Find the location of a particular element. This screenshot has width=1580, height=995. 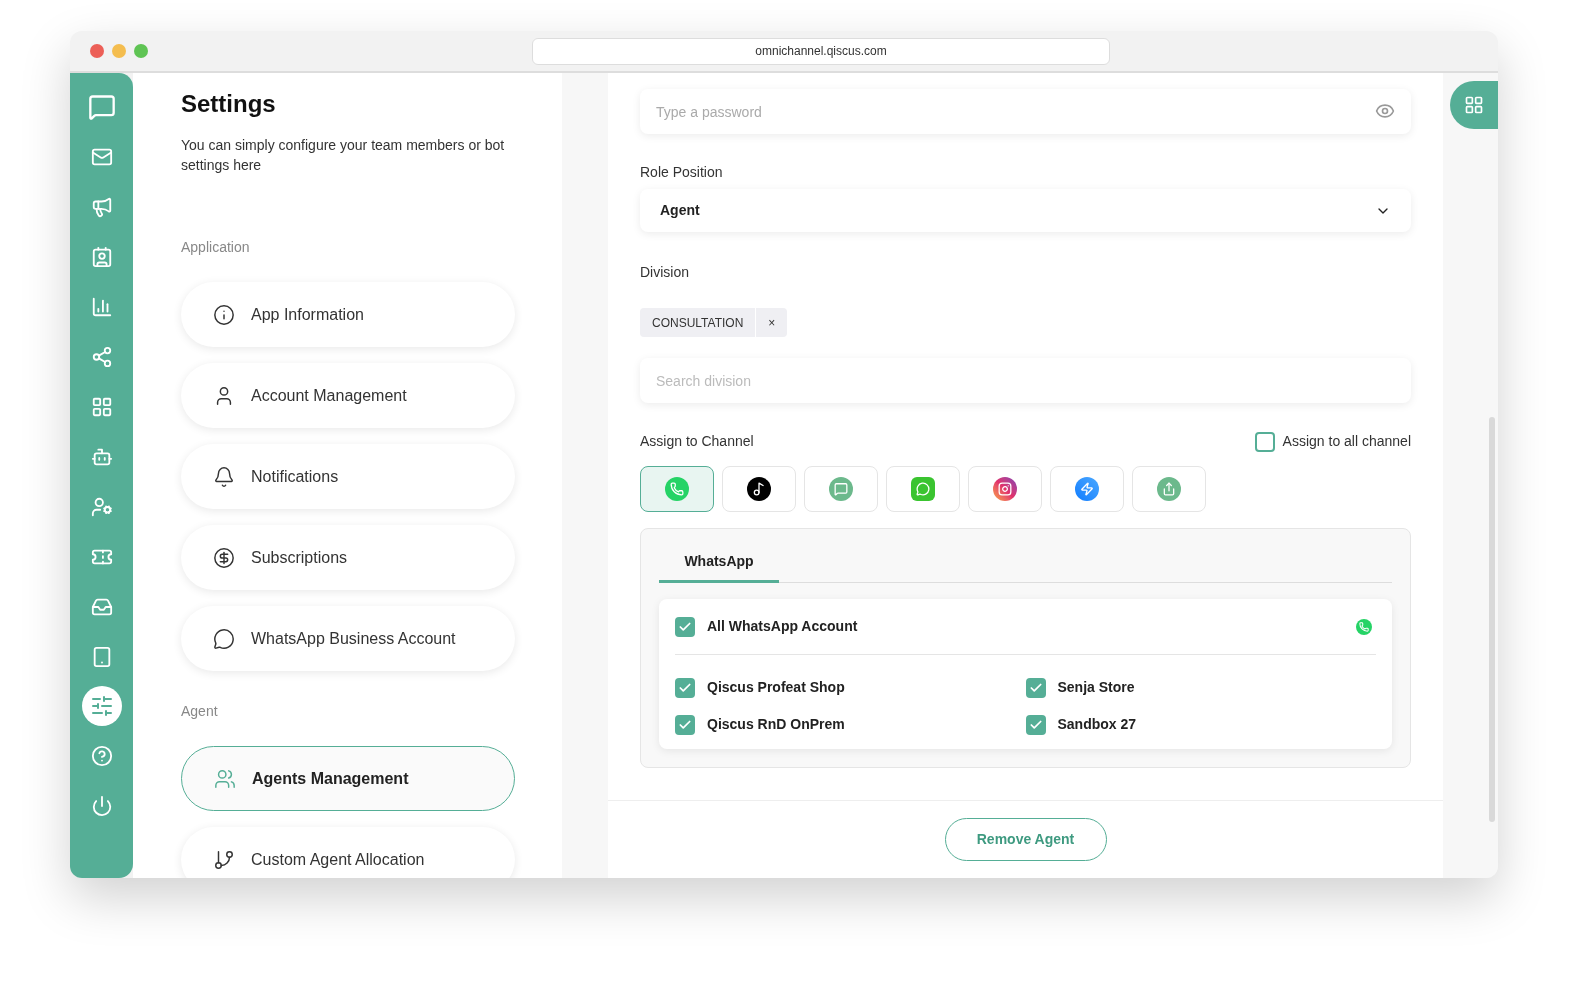

info-icon is located at coordinates (224, 314).